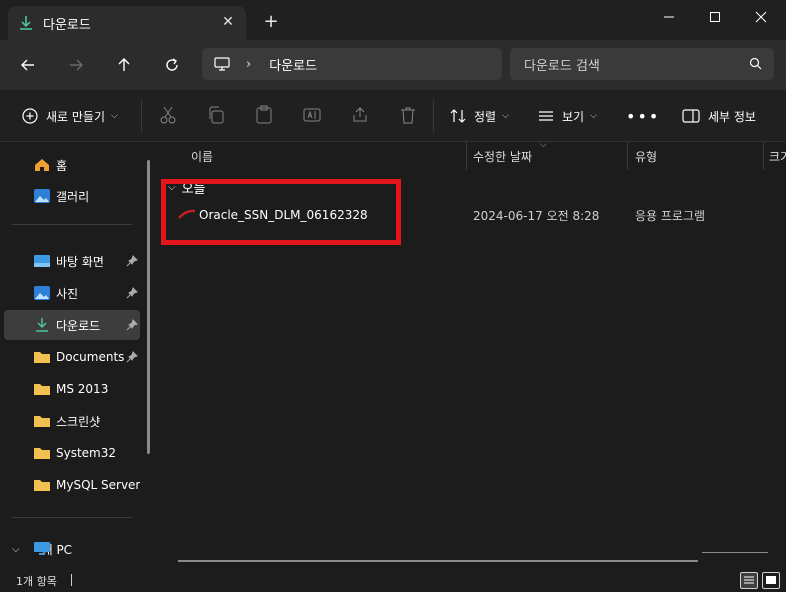  I want to click on sidebar-item-label: MS 2013, so click(82, 389).